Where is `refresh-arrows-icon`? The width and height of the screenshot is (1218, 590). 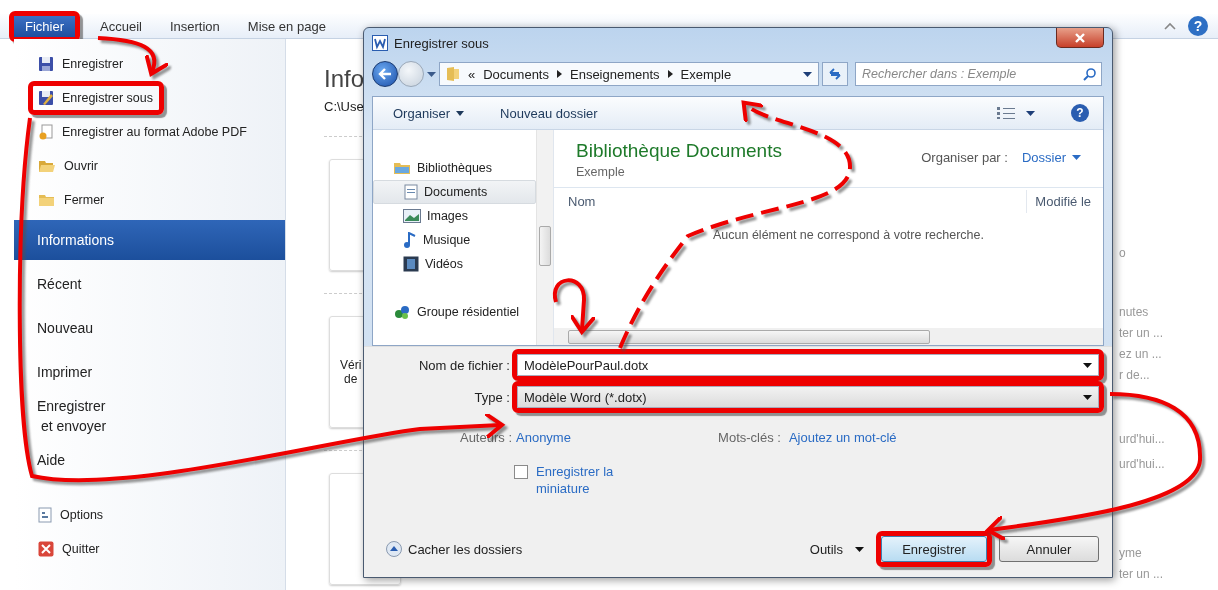
refresh-arrows-icon is located at coordinates (835, 74).